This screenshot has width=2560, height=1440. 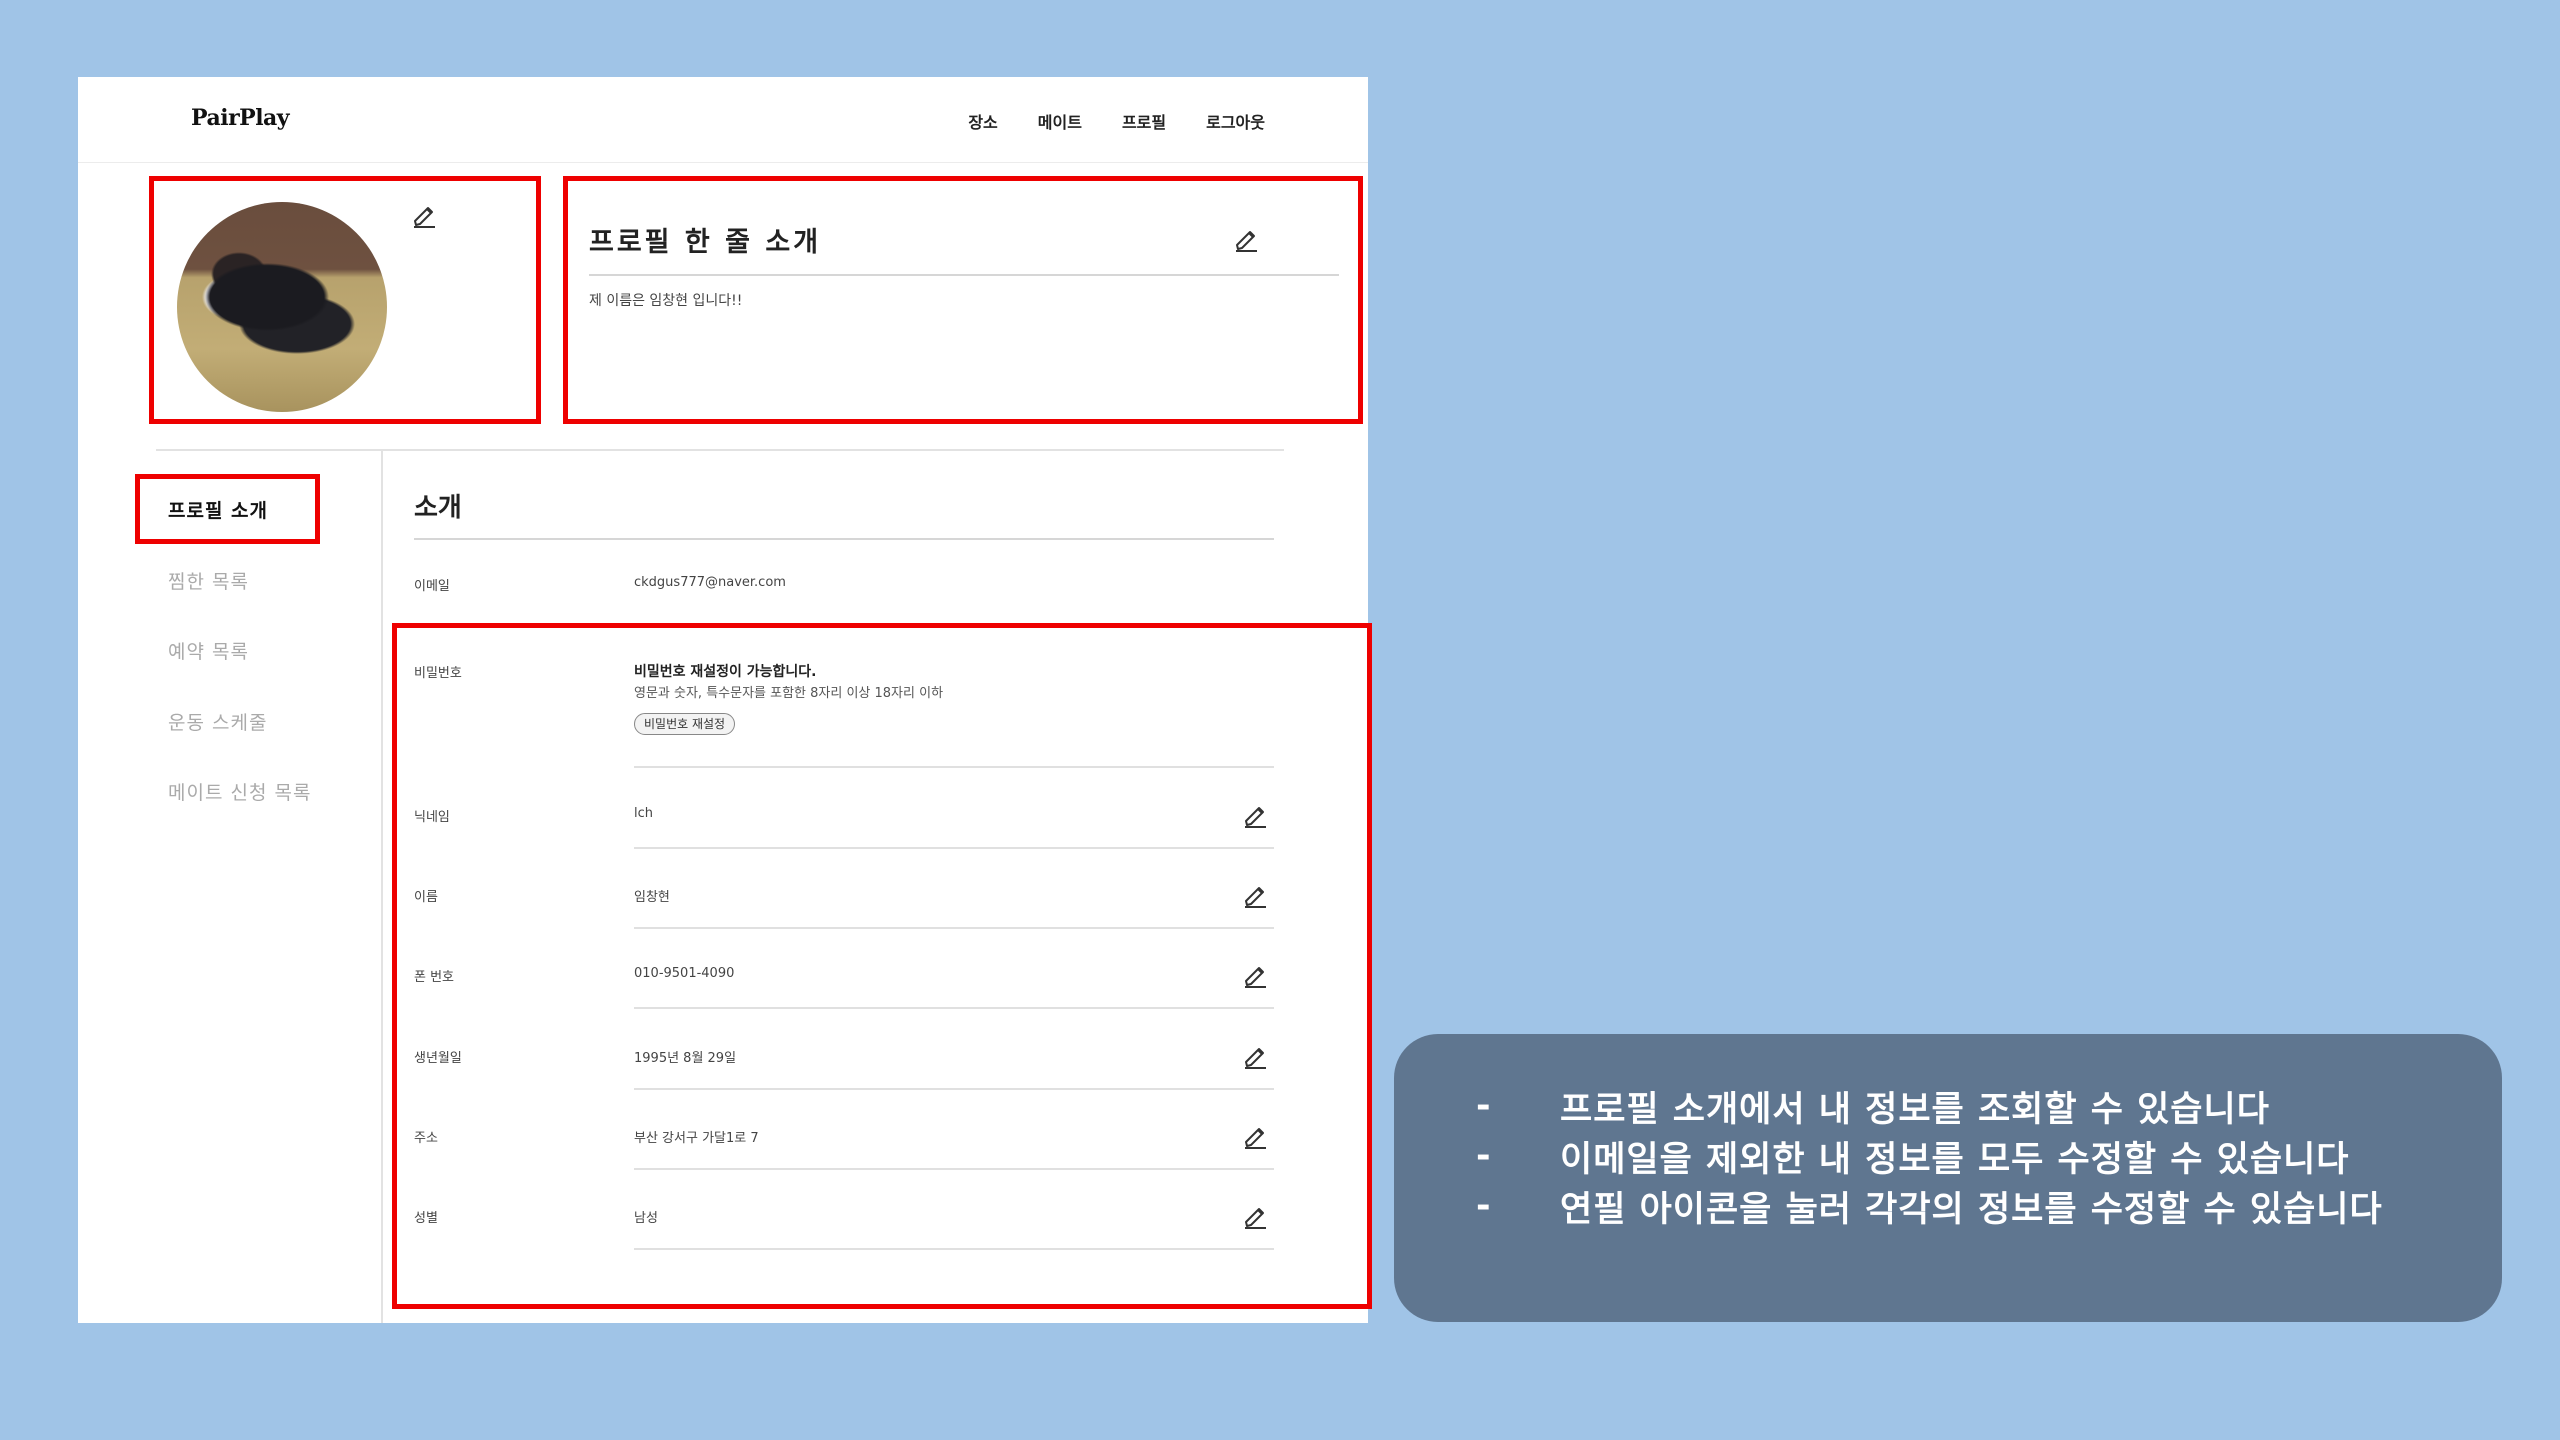 I want to click on nickname-label: 닉네임, so click(x=432, y=817).